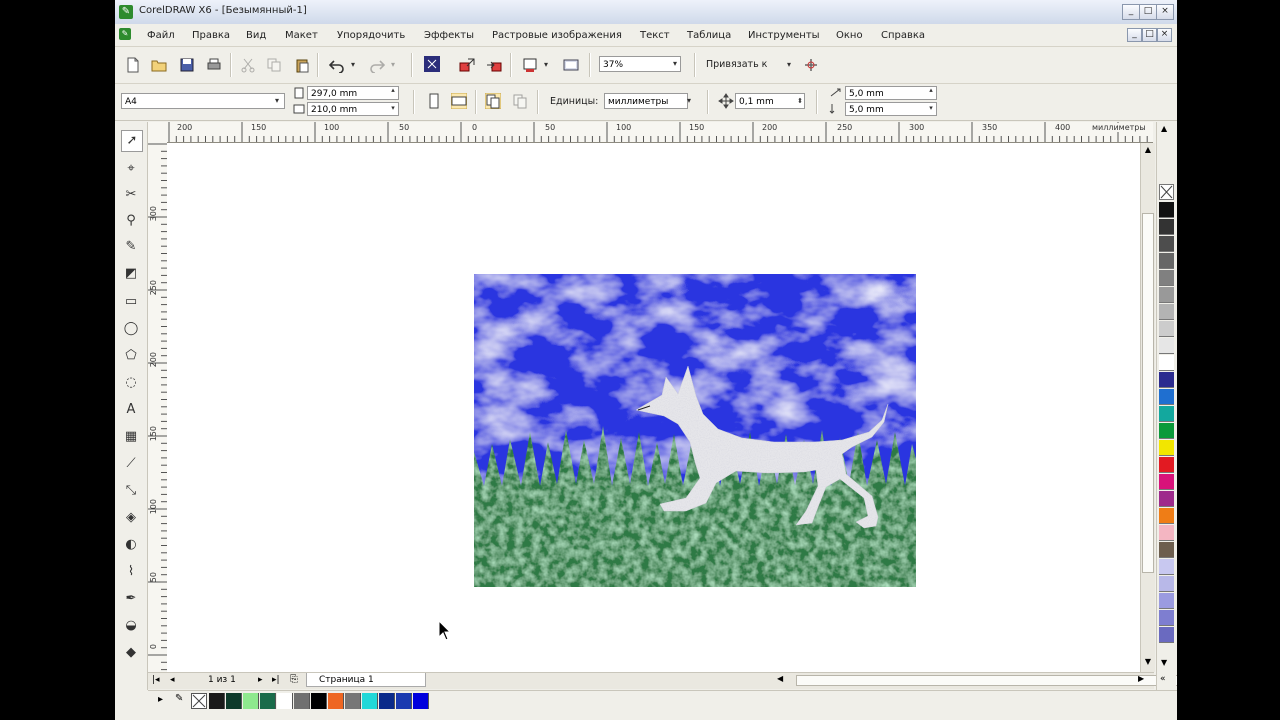 The width and height of the screenshot is (1280, 720). I want to click on options-icon, so click(811, 65).